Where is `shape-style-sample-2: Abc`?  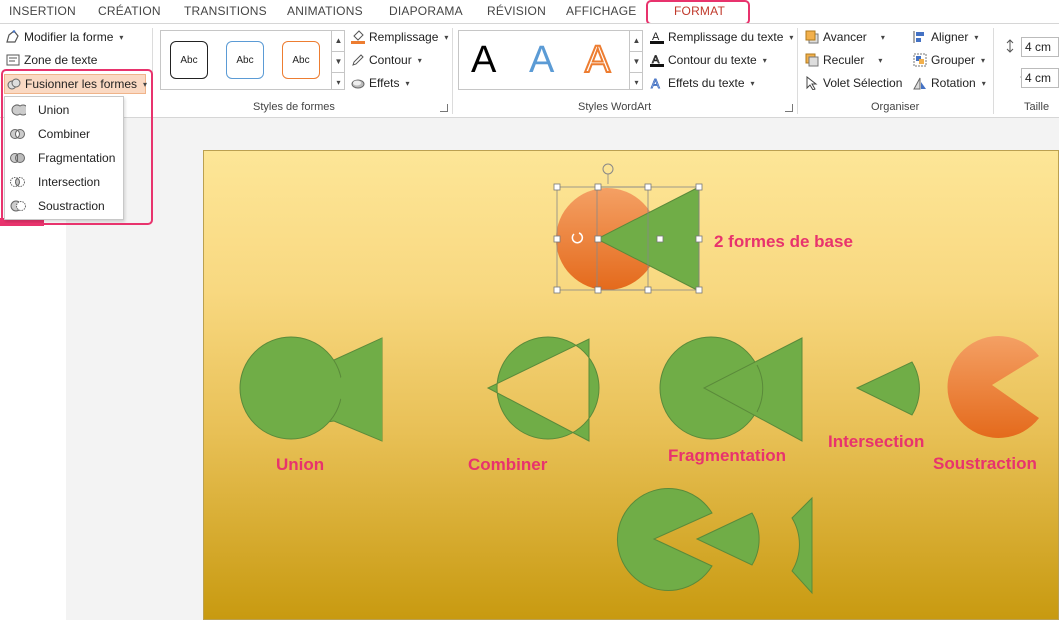
shape-style-sample-2: Abc is located at coordinates (245, 60).